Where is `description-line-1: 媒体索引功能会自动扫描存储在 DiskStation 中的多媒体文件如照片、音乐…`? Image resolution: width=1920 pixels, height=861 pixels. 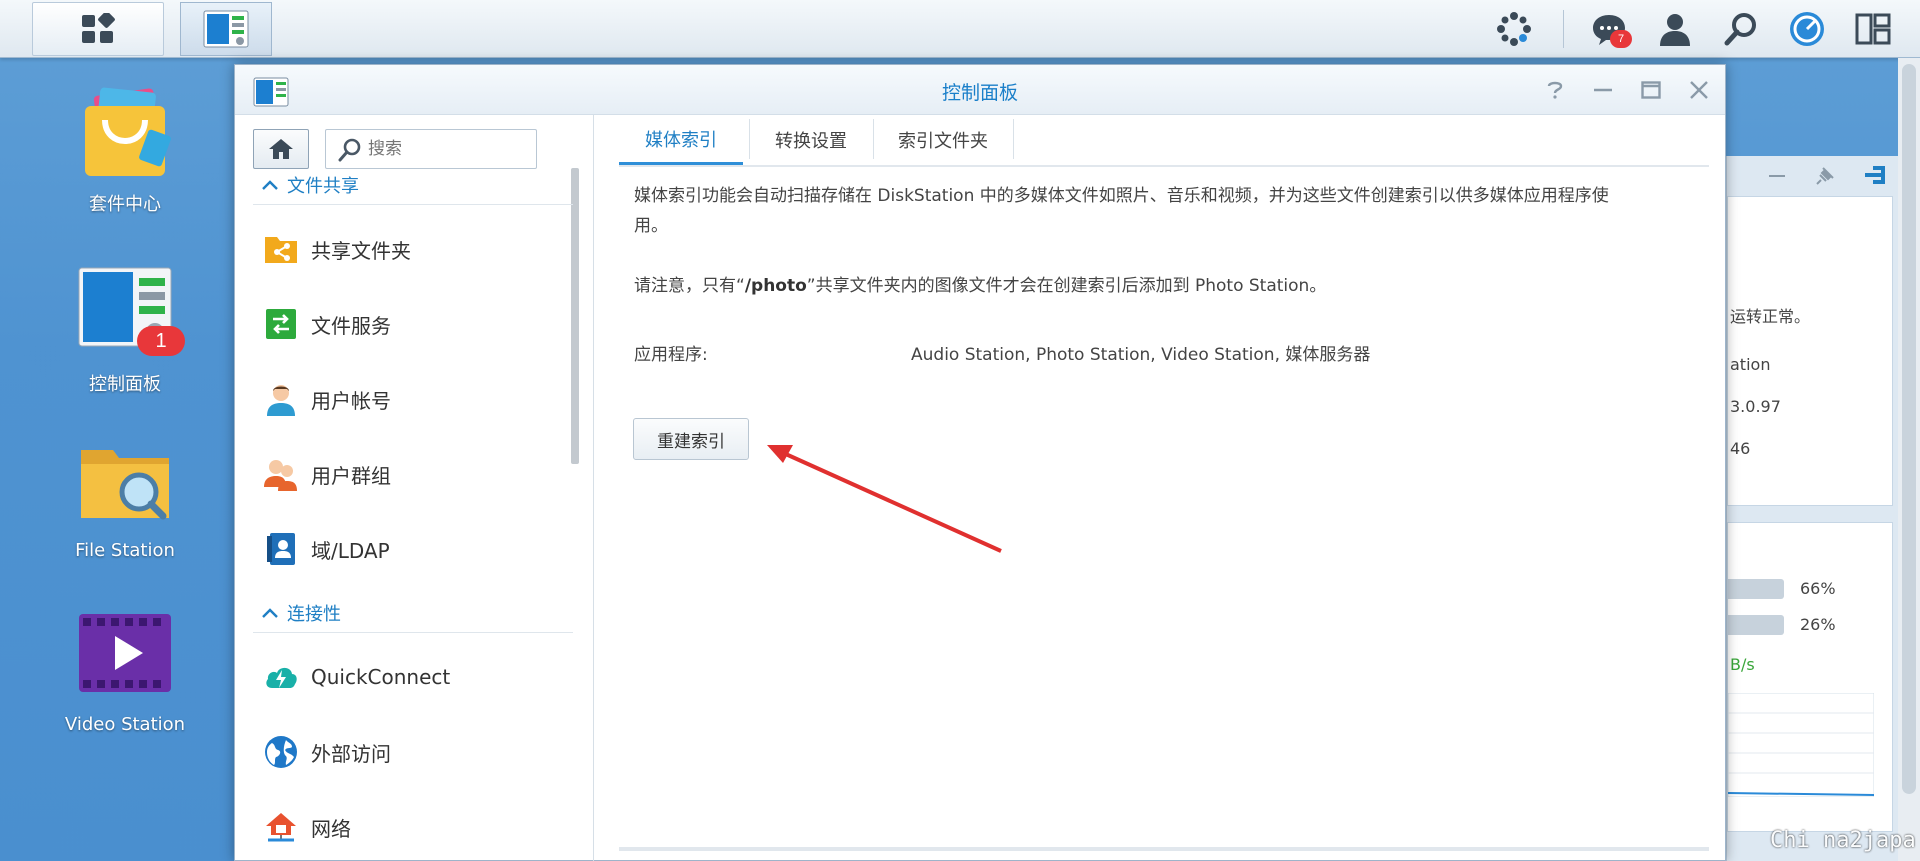 description-line-1: 媒体索引功能会自动扫描存储在 DiskStation 中的多媒体文件如照片、音乐… is located at coordinates (1121, 196).